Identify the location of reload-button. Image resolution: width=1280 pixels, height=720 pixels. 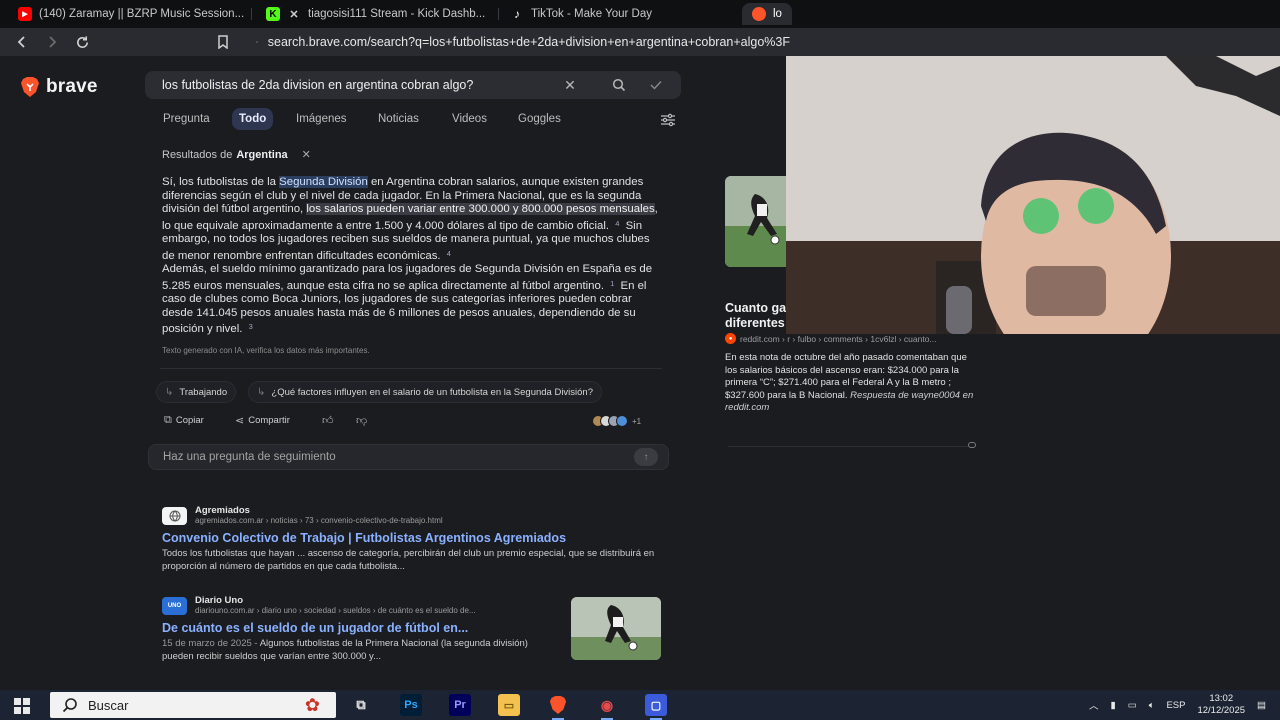
(82, 42).